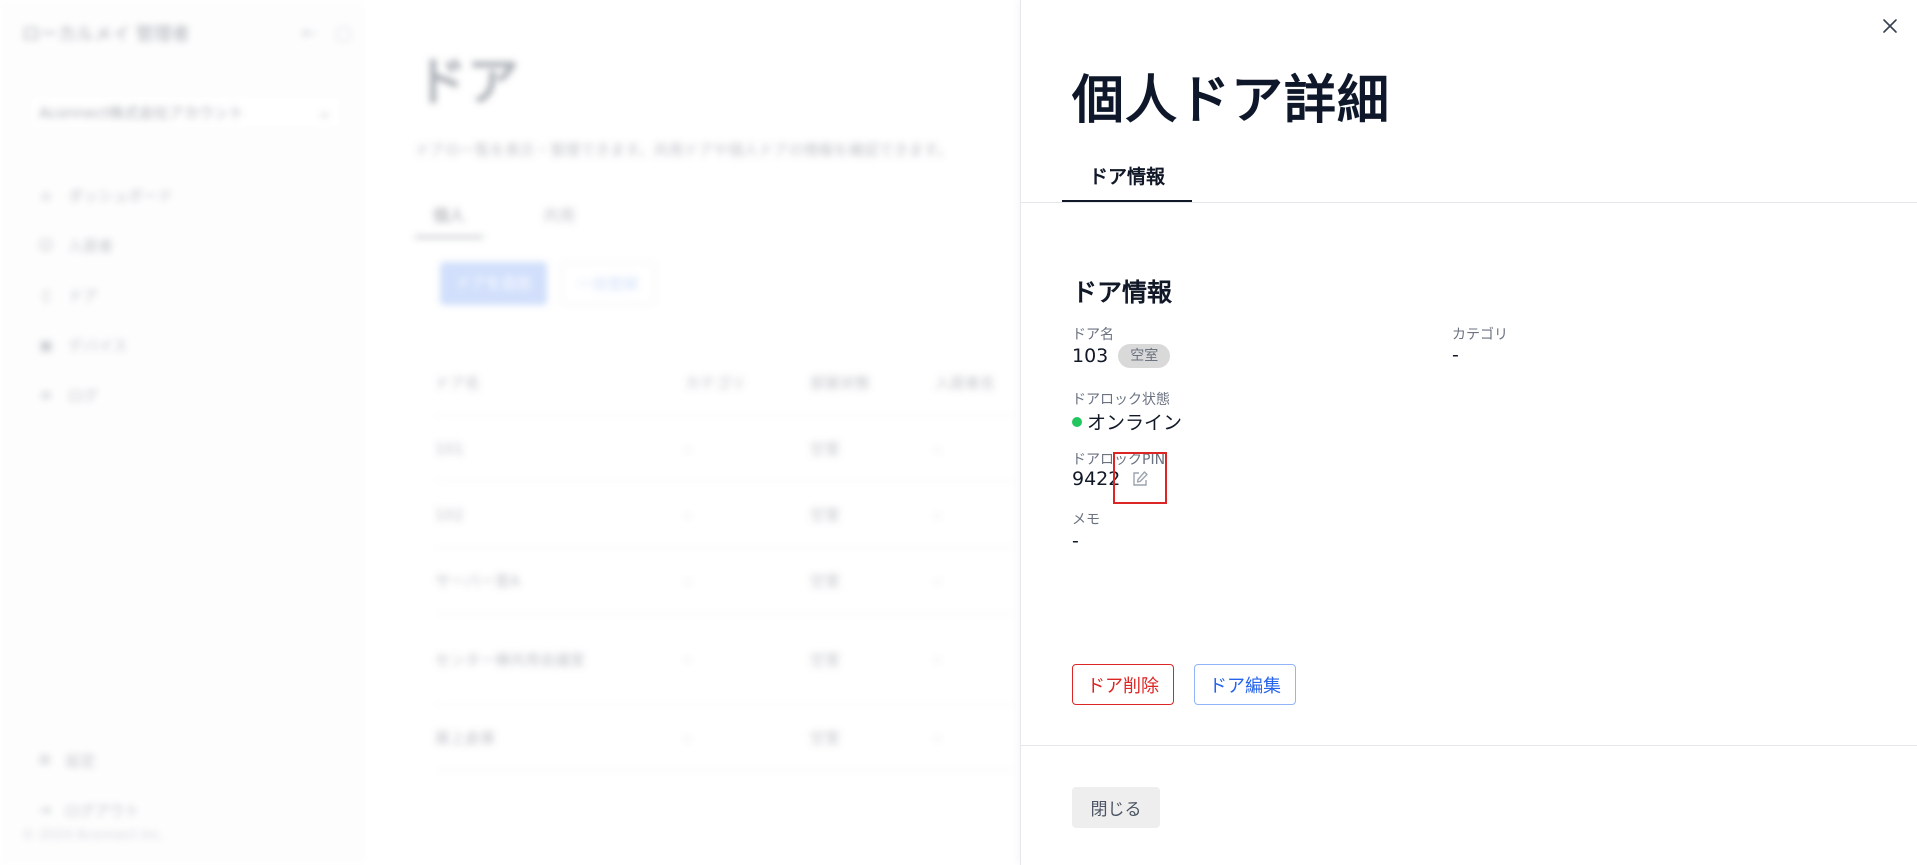  I want to click on section-title: ドア情報, so click(1122, 292).